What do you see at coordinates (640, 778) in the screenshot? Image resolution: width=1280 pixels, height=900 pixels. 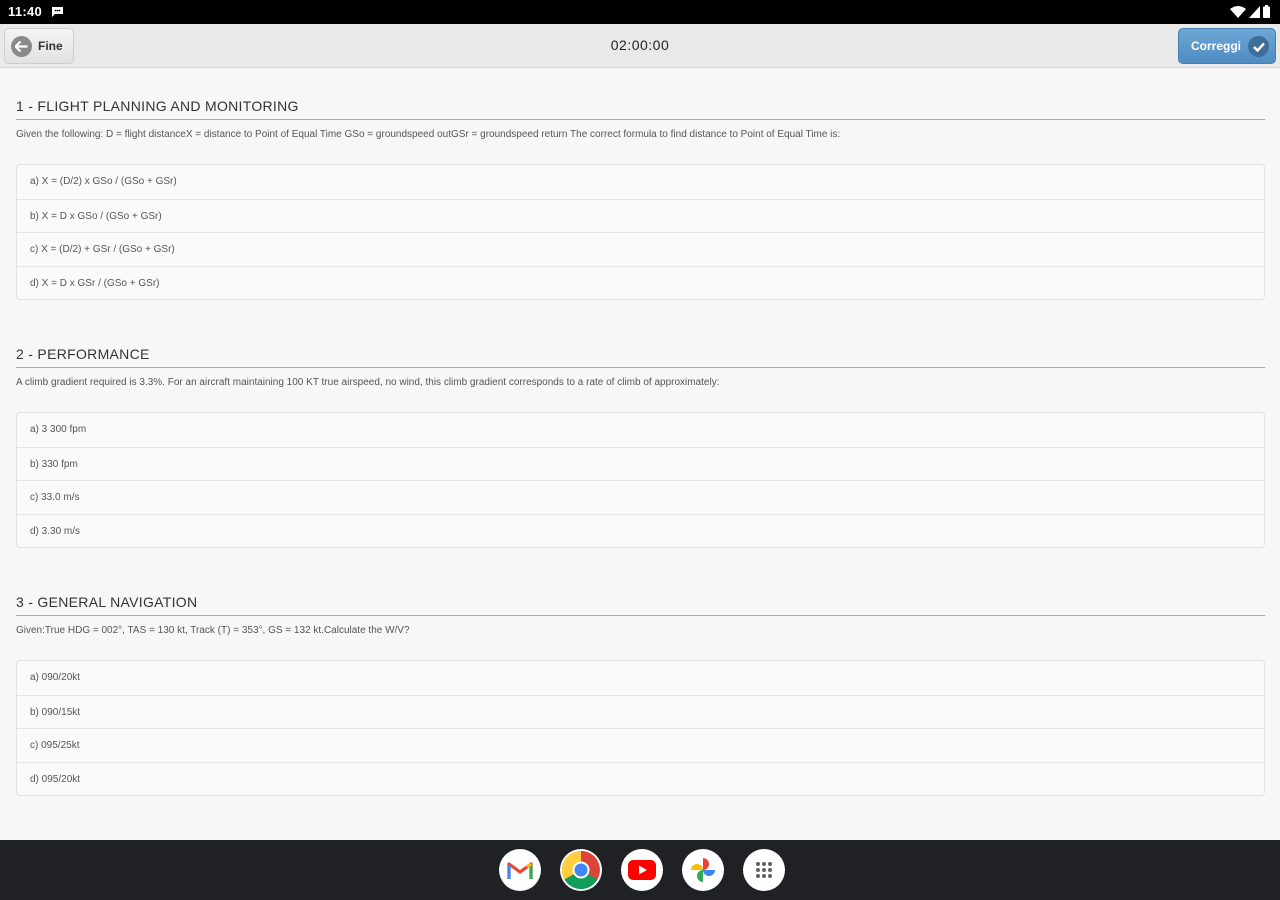 I see `answer-option: d) 095/20kt` at bounding box center [640, 778].